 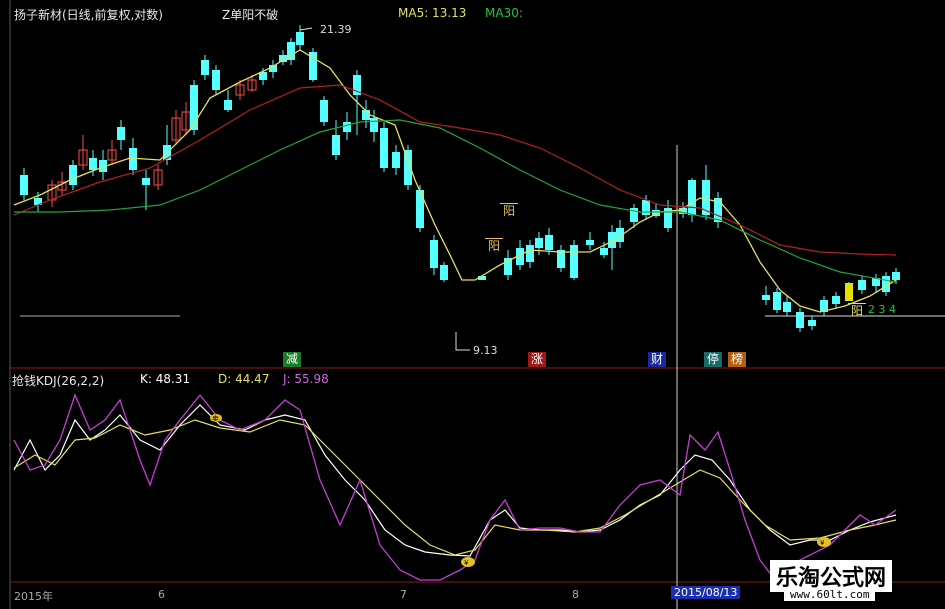 I want to click on kdj-k-value: K: 48.31, so click(x=165, y=379).